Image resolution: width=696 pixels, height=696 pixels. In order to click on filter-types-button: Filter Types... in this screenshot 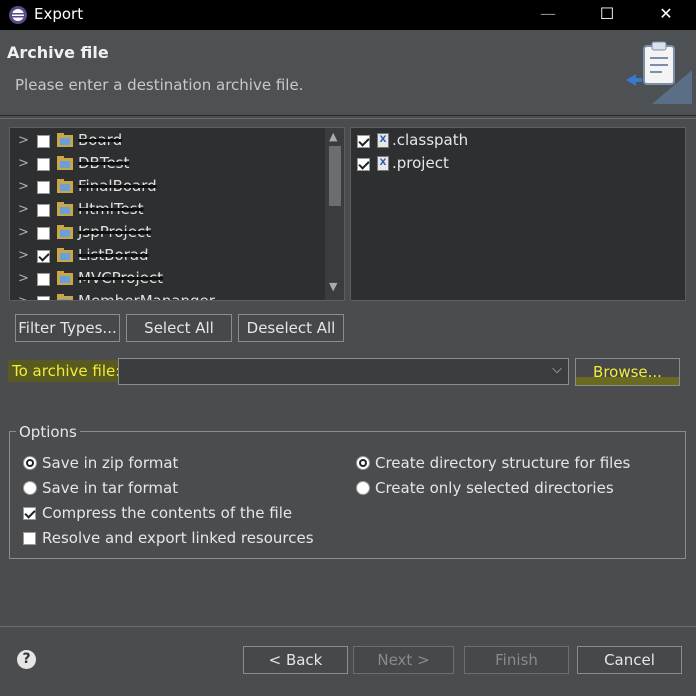, I will do `click(67, 328)`.